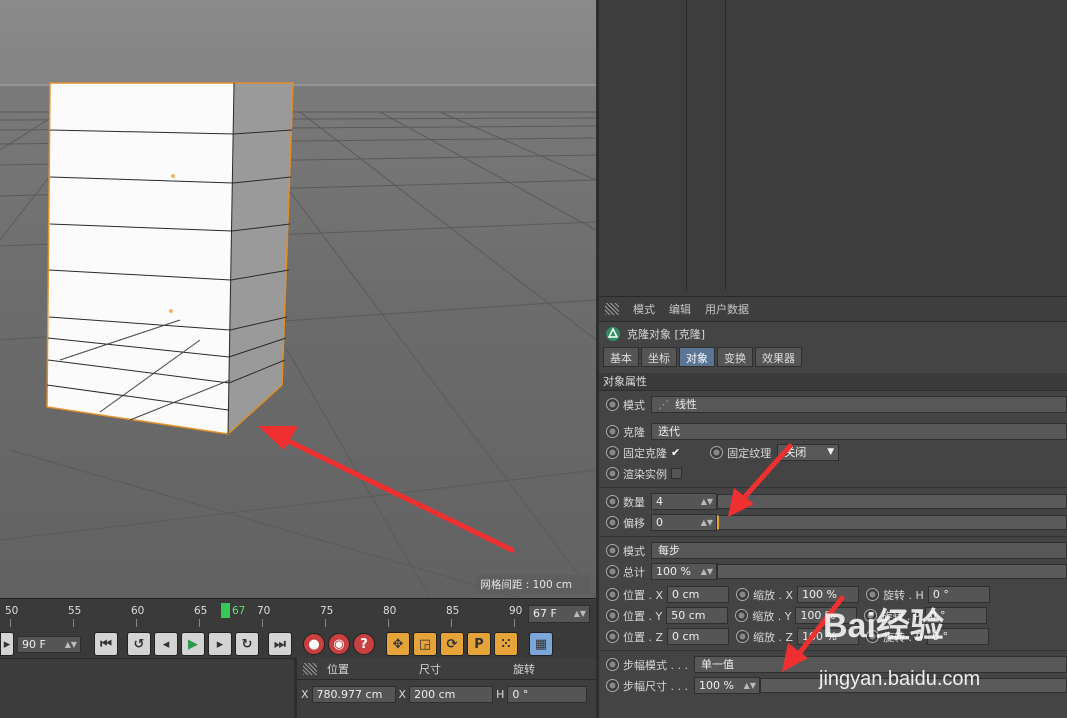  What do you see at coordinates (892, 522) in the screenshot?
I see `offset-slider` at bounding box center [892, 522].